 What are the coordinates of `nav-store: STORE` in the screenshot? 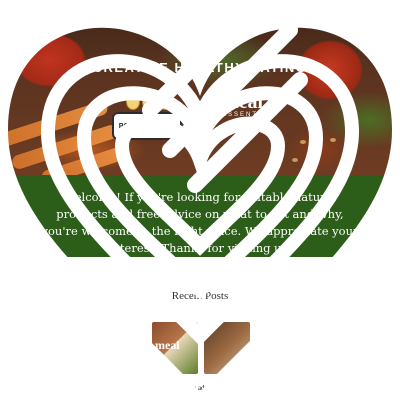 It's located at (294, 17).